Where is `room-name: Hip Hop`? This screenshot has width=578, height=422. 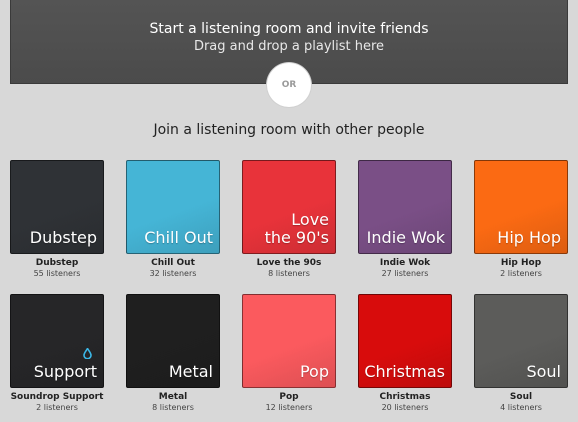 room-name: Hip Hop is located at coordinates (521, 263).